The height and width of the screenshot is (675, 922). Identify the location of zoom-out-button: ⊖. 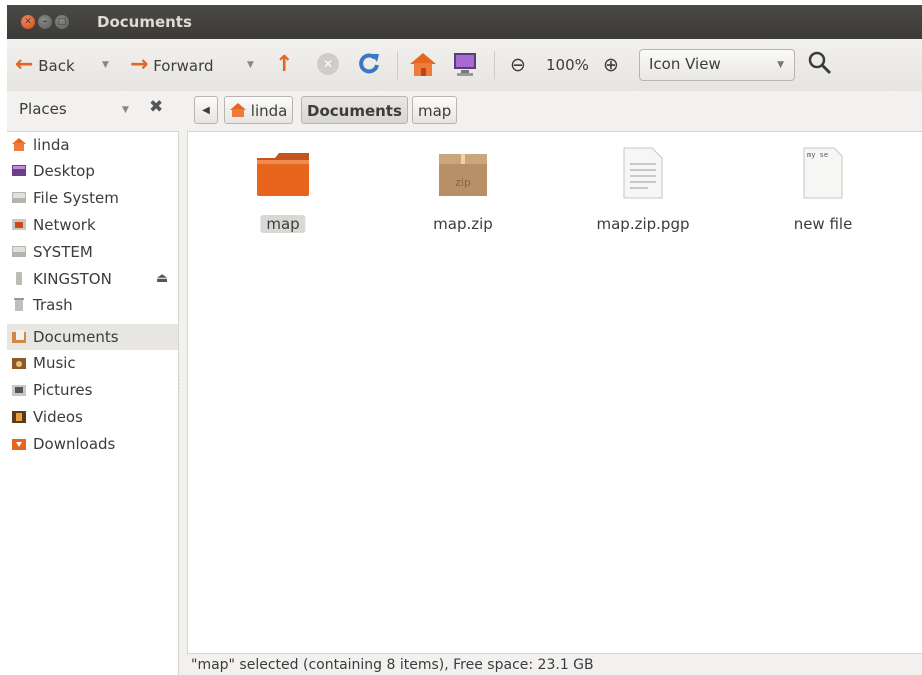
(518, 65).